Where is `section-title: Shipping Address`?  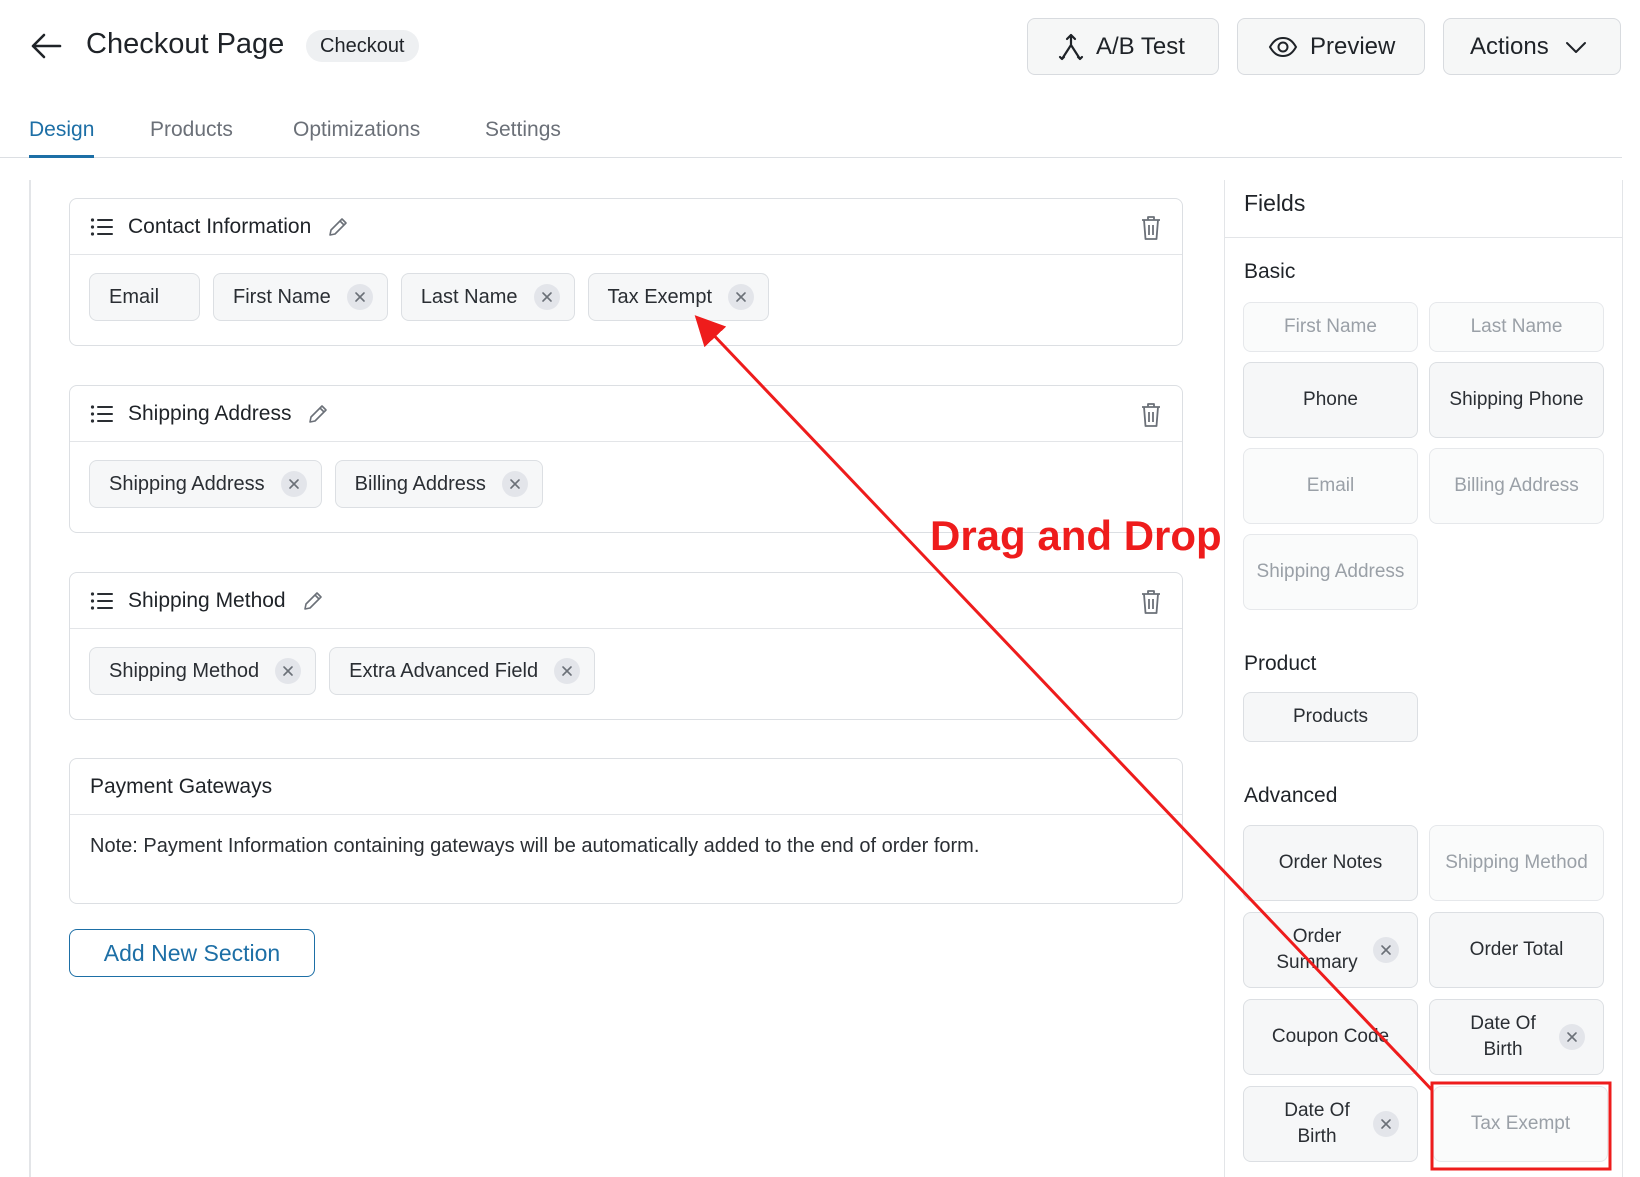 section-title: Shipping Address is located at coordinates (210, 413).